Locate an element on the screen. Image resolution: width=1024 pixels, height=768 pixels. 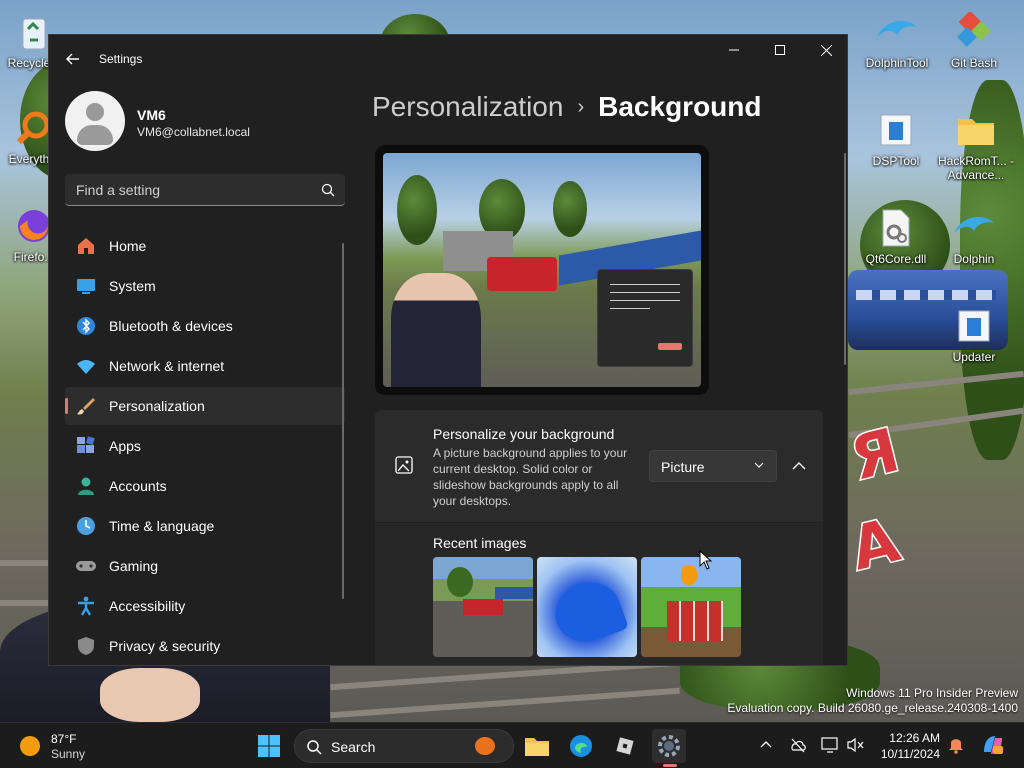
sidebar-item-time-language: Time & language is located at coordinates (205, 526).